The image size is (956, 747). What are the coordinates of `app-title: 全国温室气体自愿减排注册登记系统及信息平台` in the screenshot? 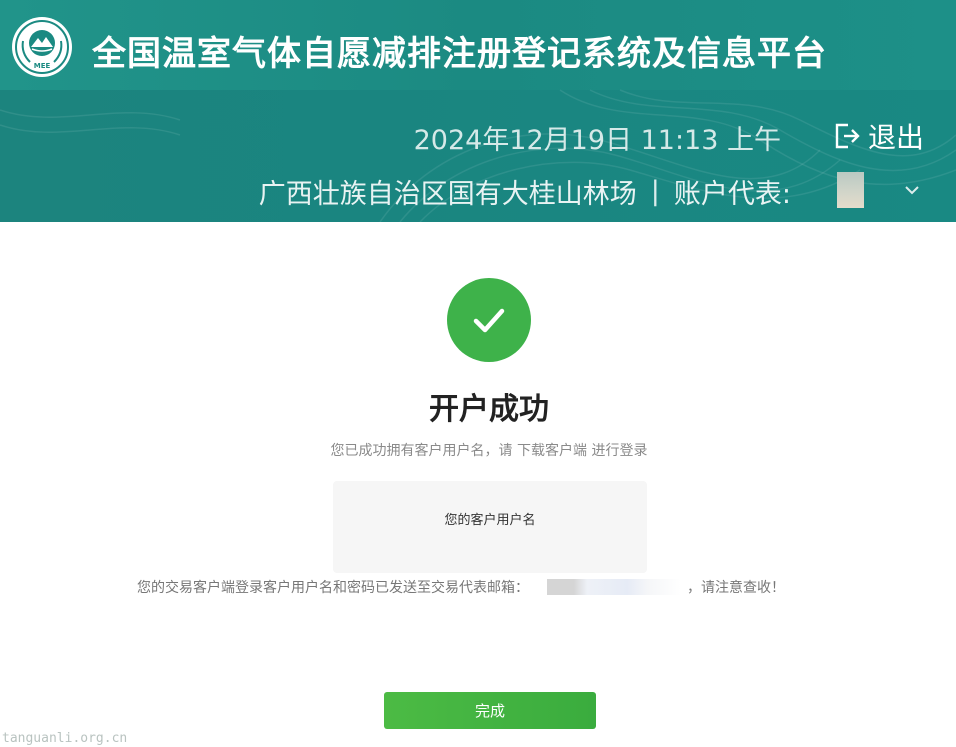 It's located at (459, 54).